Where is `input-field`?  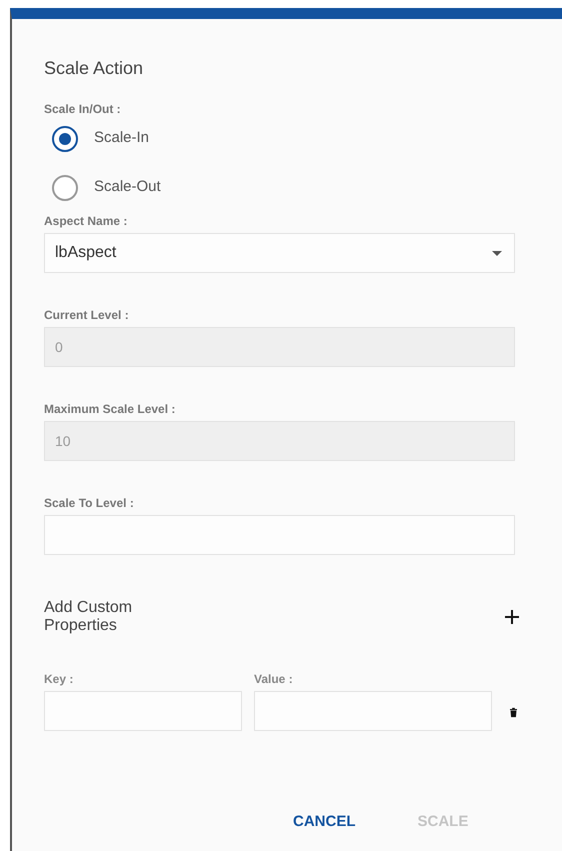 input-field is located at coordinates (279, 535).